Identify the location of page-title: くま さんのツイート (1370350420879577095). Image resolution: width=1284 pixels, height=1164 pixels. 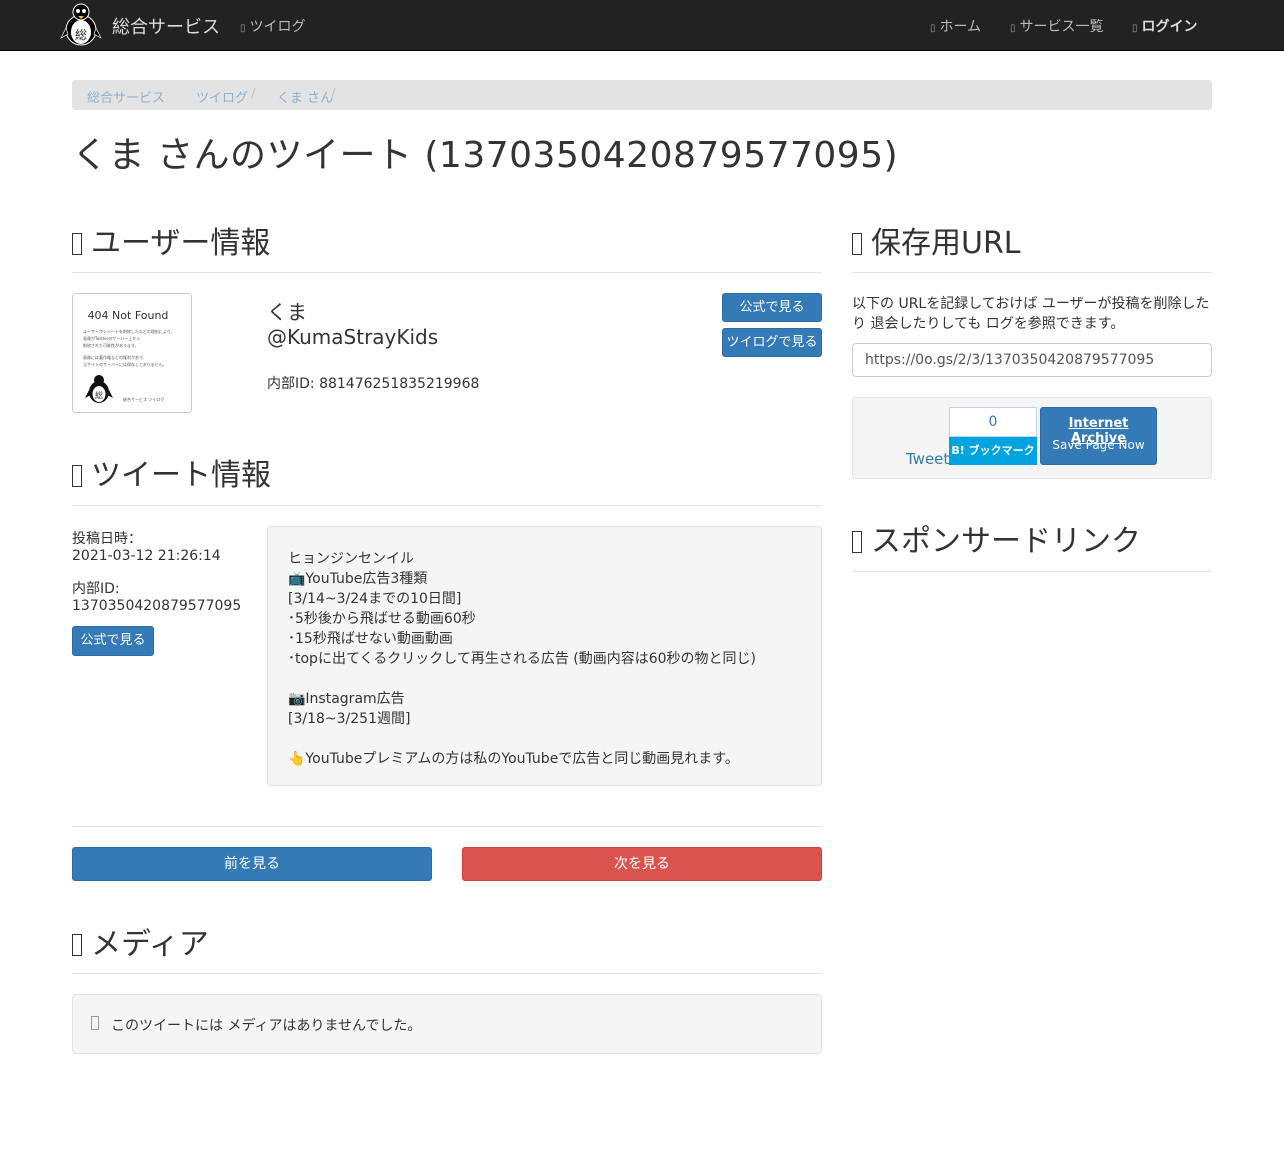
(485, 155).